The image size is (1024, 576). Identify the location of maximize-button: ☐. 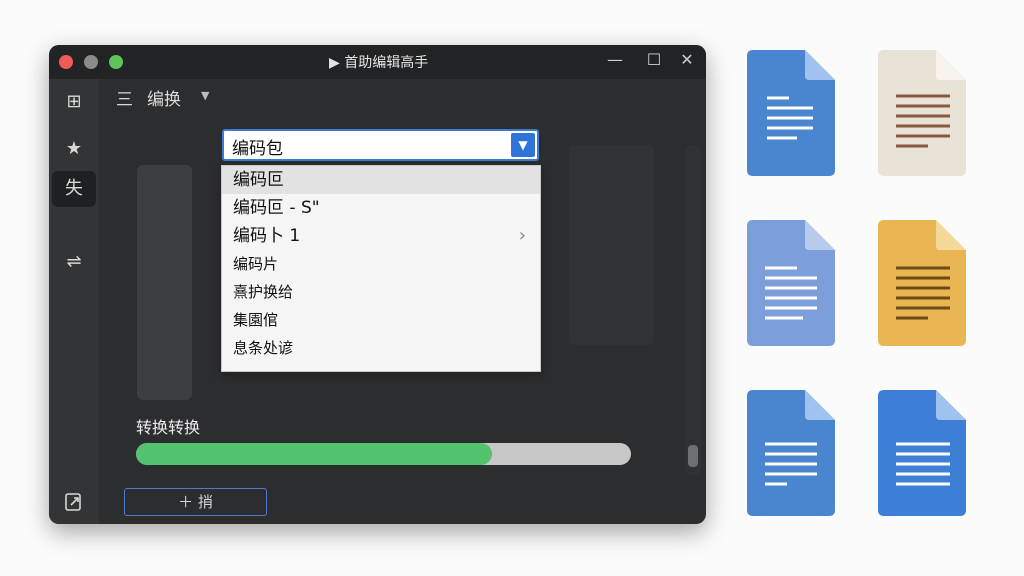
(654, 59).